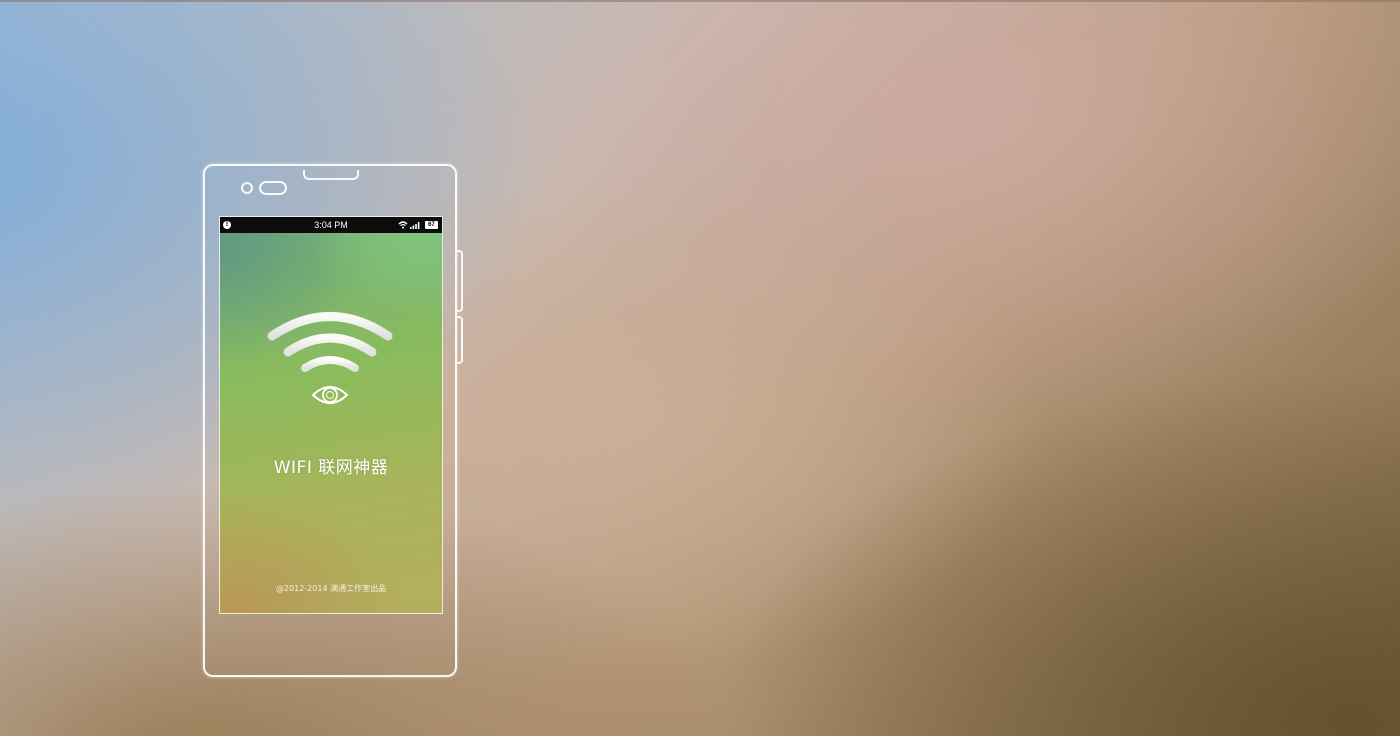 The image size is (1400, 736). I want to click on camera-icon, so click(247, 188).